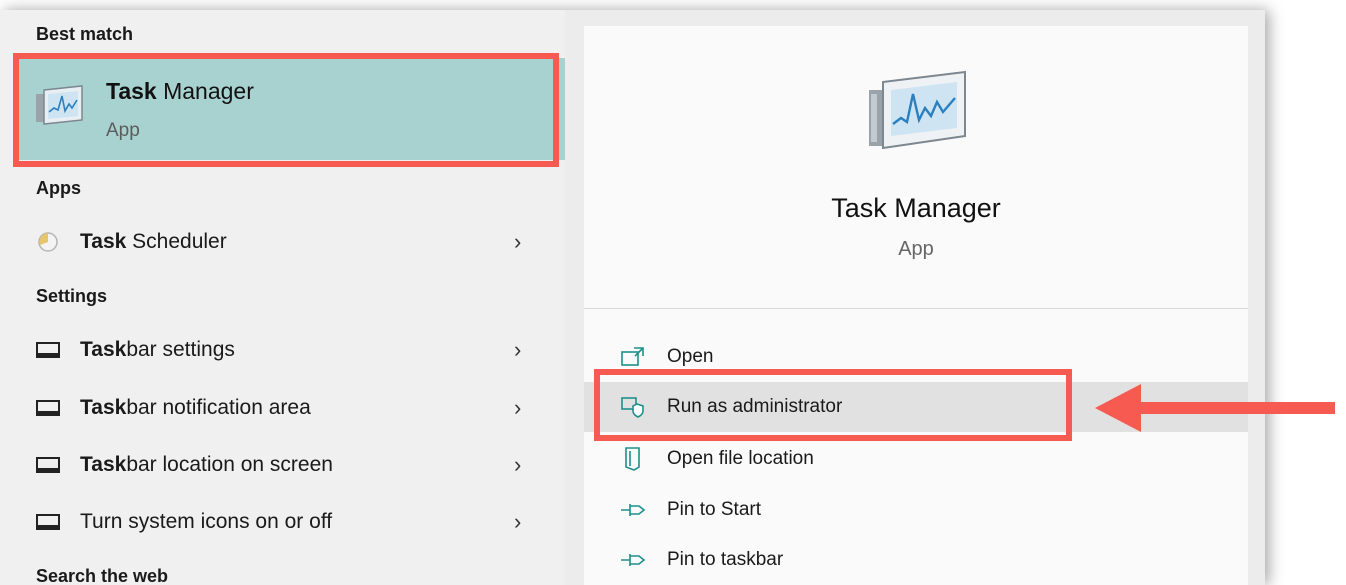 The image size is (1346, 585). What do you see at coordinates (48, 242) in the screenshot?
I see `clock-icon` at bounding box center [48, 242].